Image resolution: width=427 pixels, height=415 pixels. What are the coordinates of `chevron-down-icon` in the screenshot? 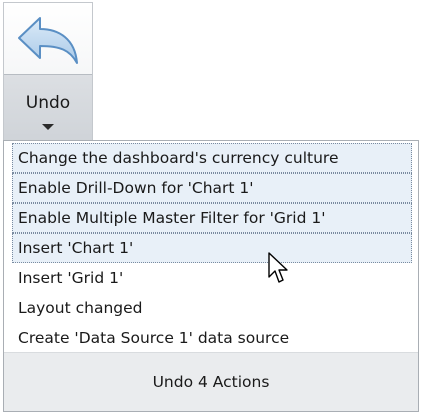 It's located at (48, 127).